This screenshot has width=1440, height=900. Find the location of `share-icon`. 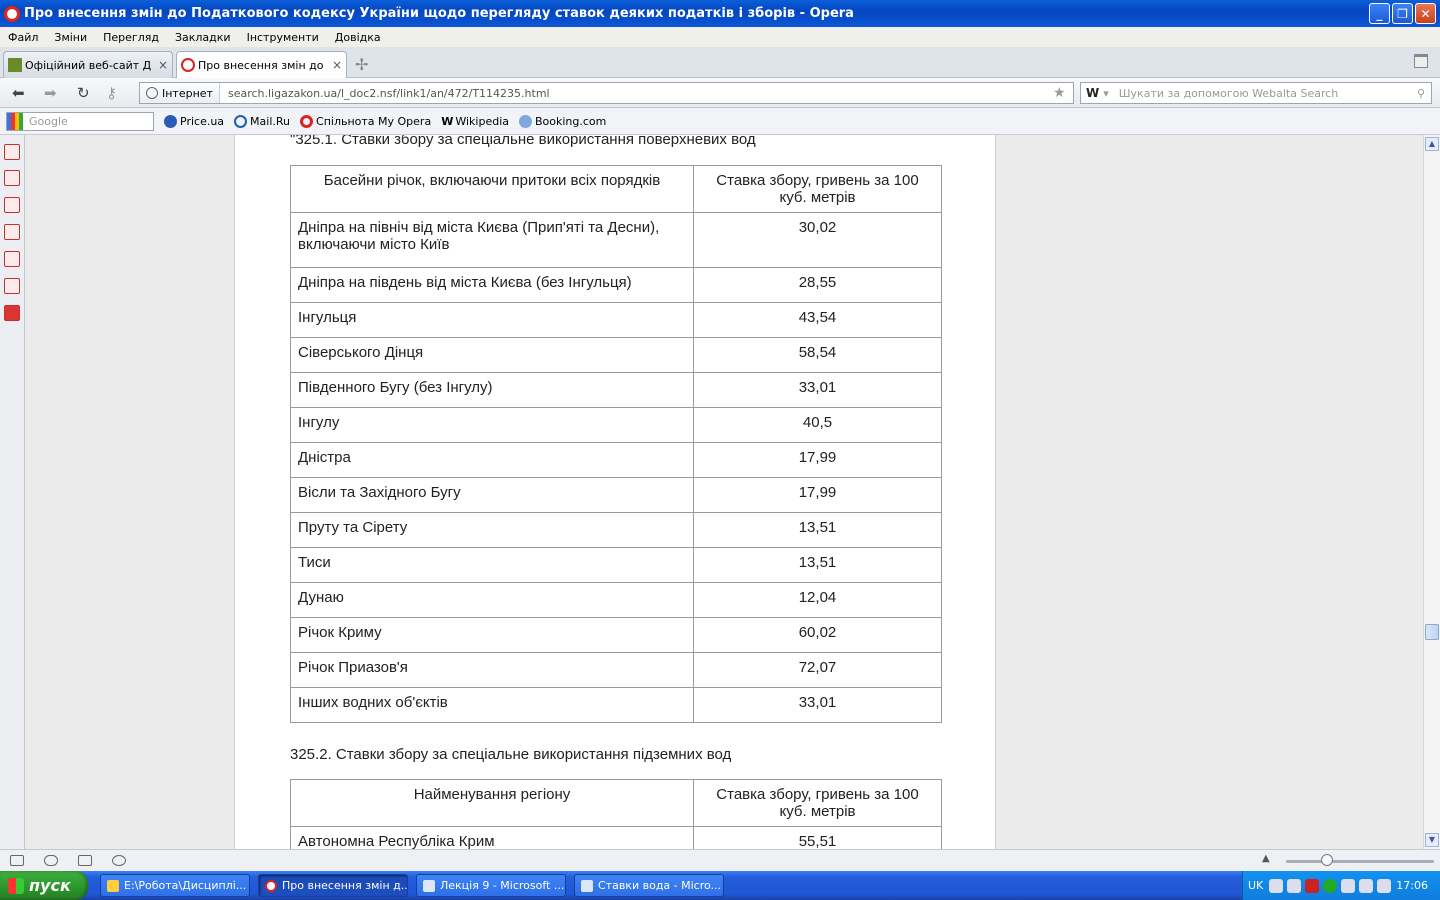

share-icon is located at coordinates (85, 860).